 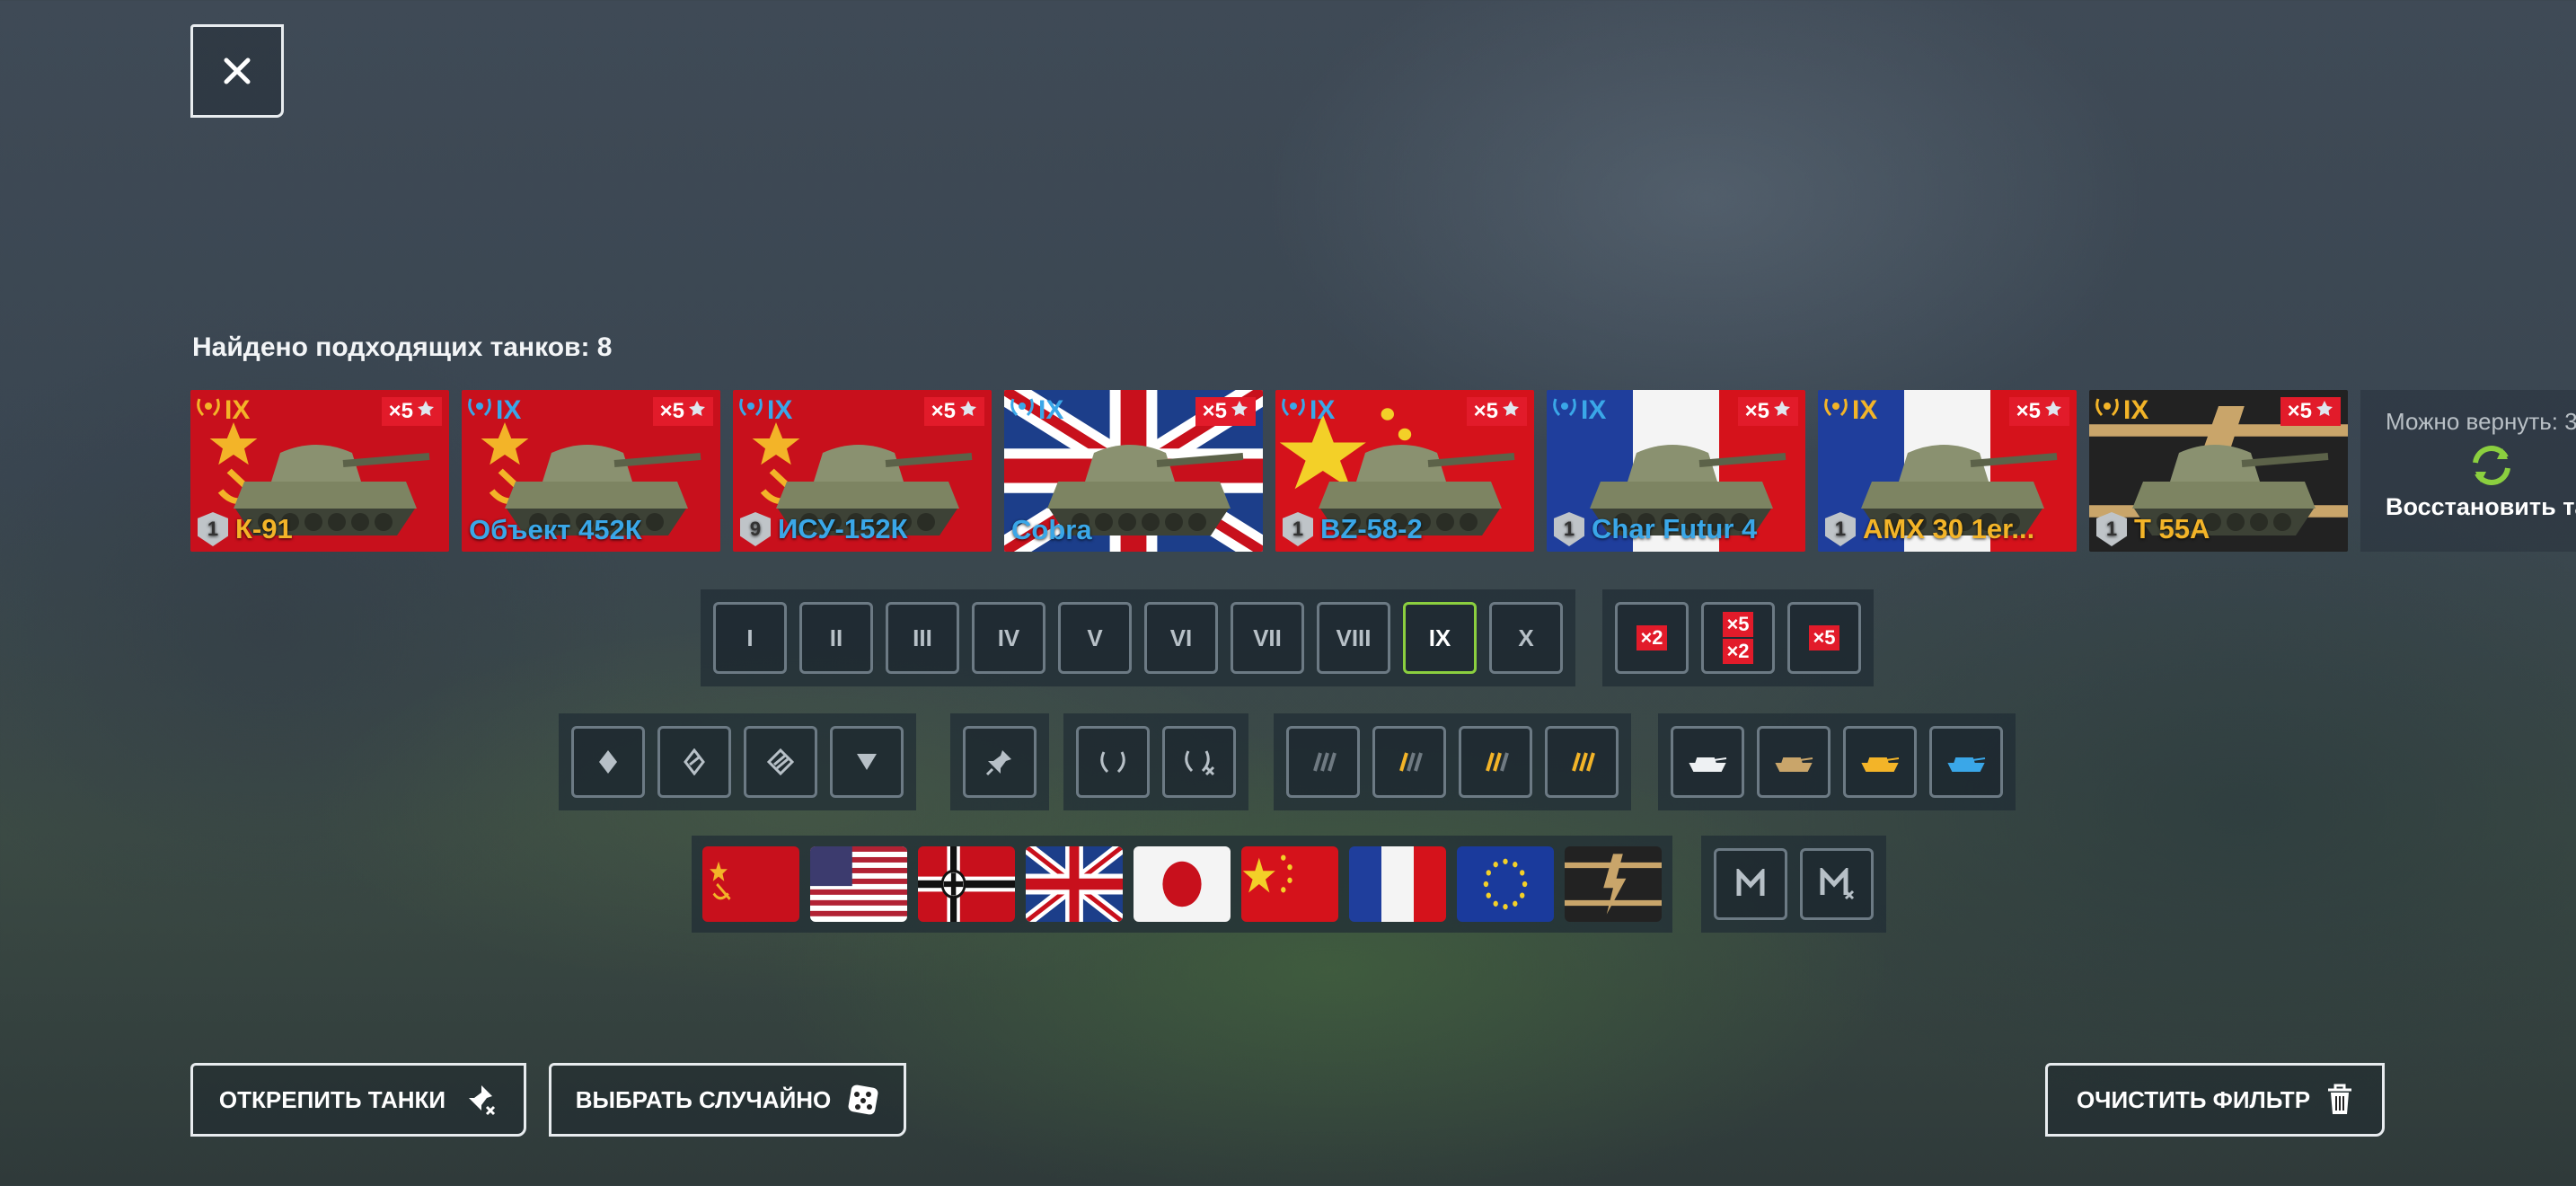 What do you see at coordinates (1008, 638) in the screenshot?
I see `tier-filter-iv: IV` at bounding box center [1008, 638].